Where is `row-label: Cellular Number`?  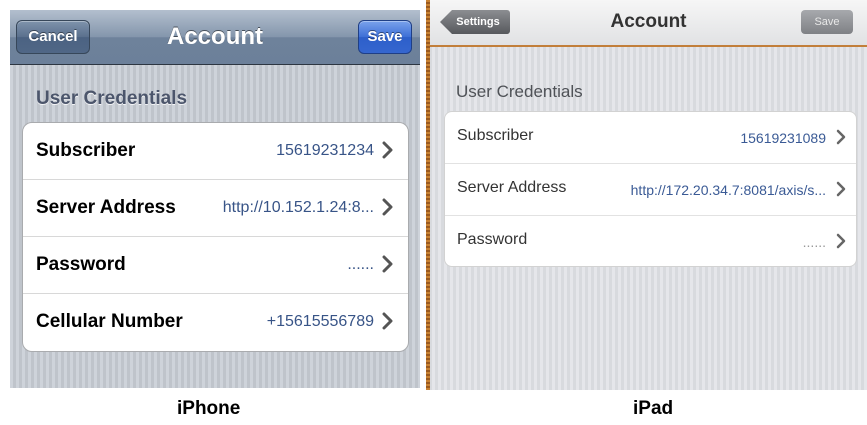
row-label: Cellular Number is located at coordinates (109, 321).